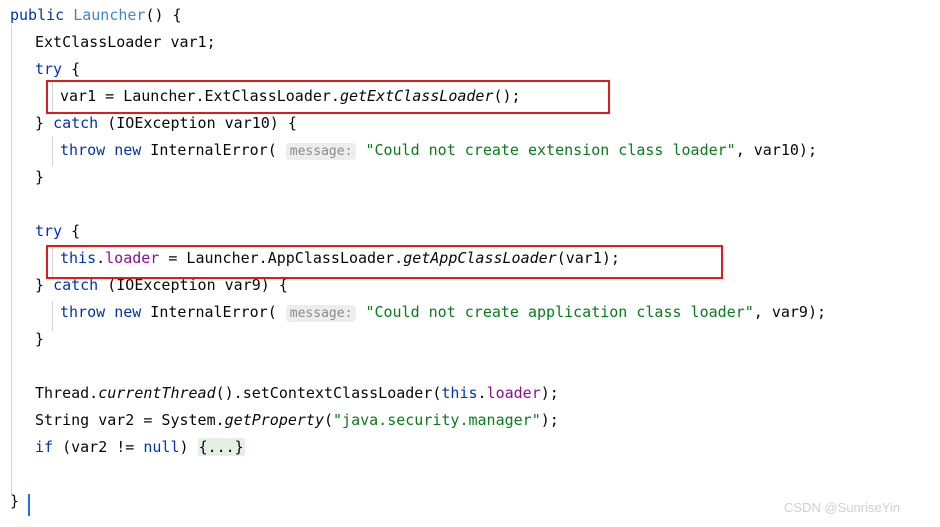 This screenshot has width=940, height=527. Describe the element at coordinates (197, 123) in the screenshot. I see `code-token: (IOException var10) {` at that location.